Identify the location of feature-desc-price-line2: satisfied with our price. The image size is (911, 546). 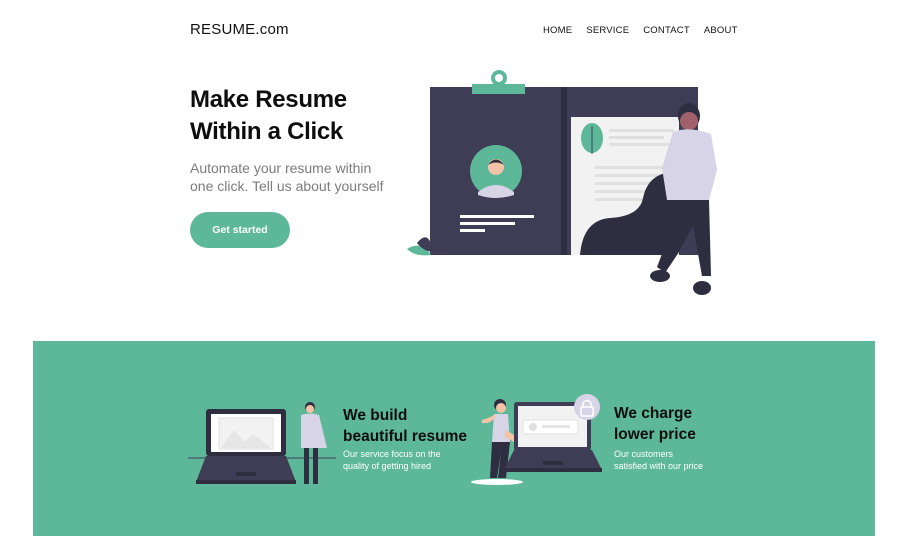
(659, 466).